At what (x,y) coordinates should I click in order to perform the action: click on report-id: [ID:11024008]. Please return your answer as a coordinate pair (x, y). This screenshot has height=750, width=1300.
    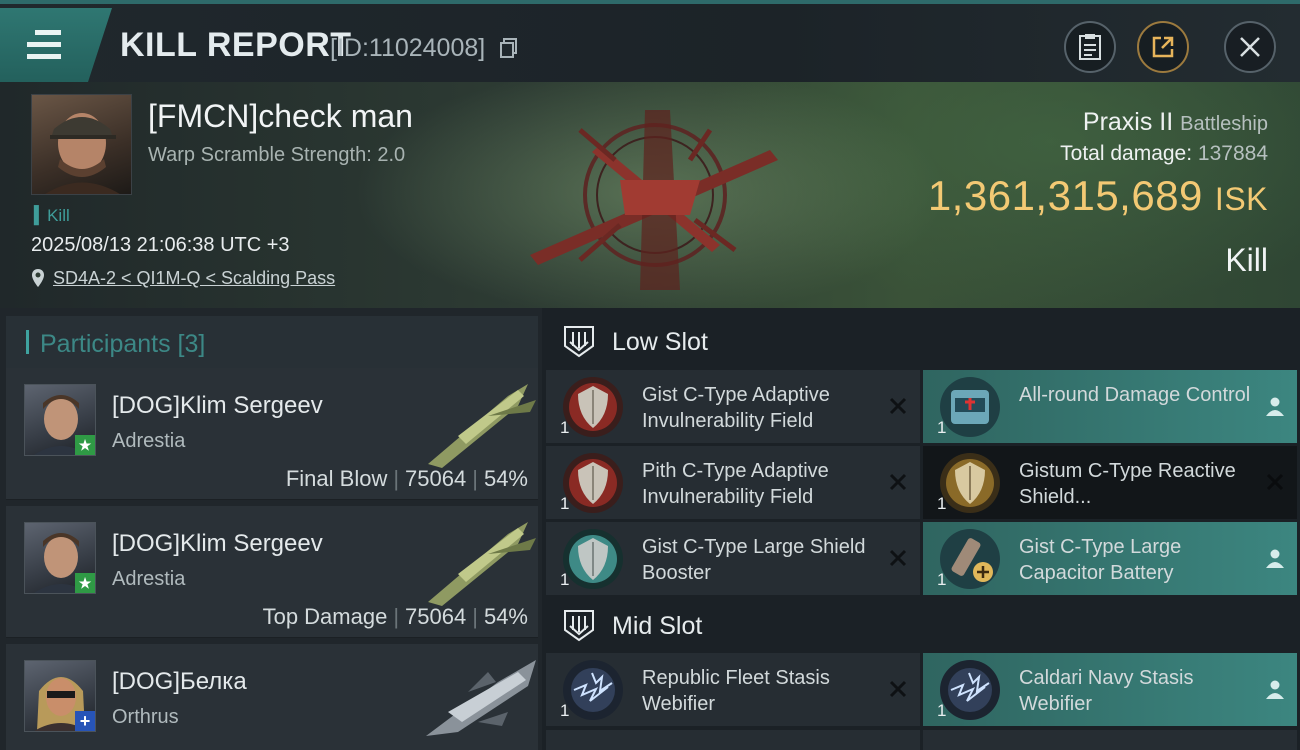
    Looking at the image, I should click on (408, 48).